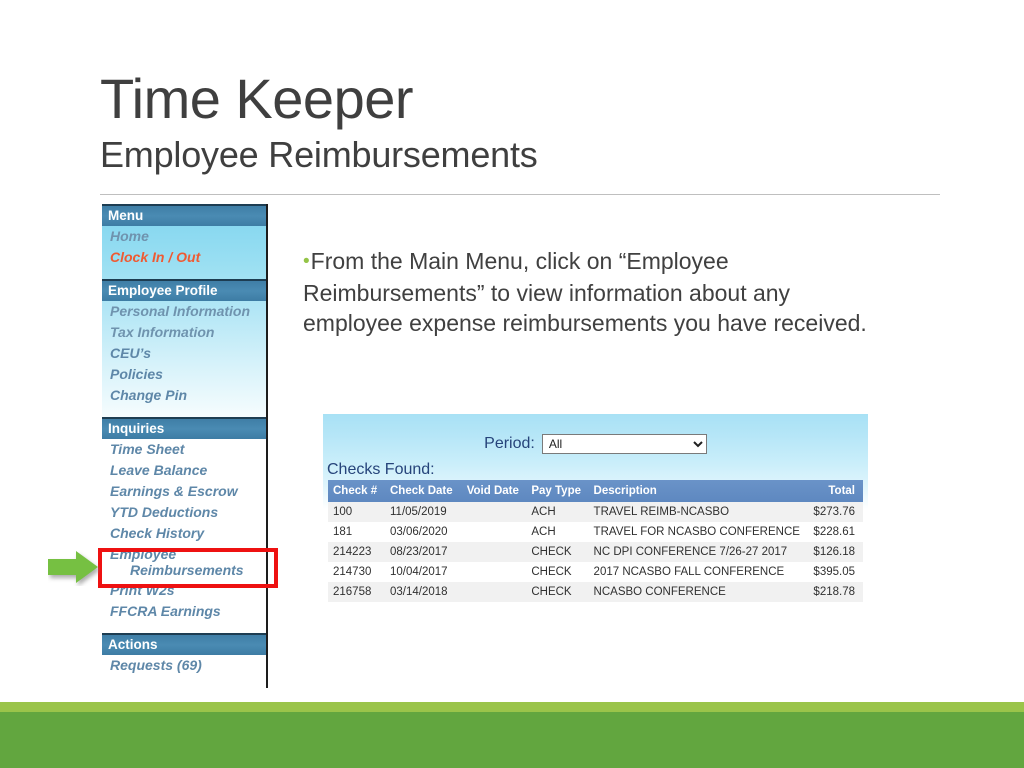  What do you see at coordinates (833, 552) in the screenshot?
I see `cell-total: $126.18` at bounding box center [833, 552].